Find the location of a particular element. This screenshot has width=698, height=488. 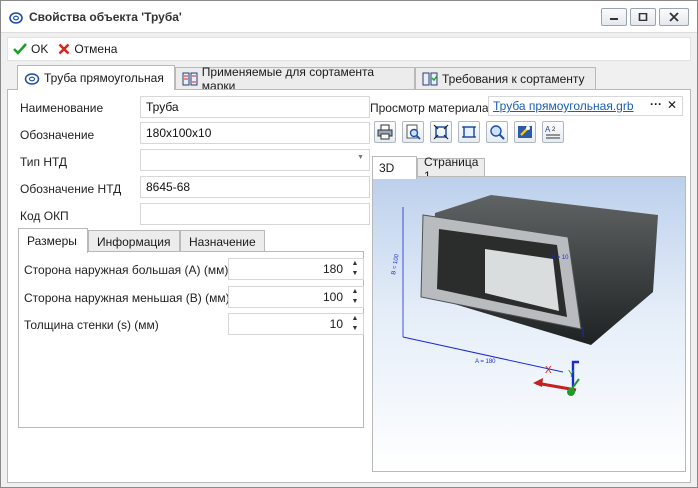

ok-label: OK is located at coordinates (40, 49).